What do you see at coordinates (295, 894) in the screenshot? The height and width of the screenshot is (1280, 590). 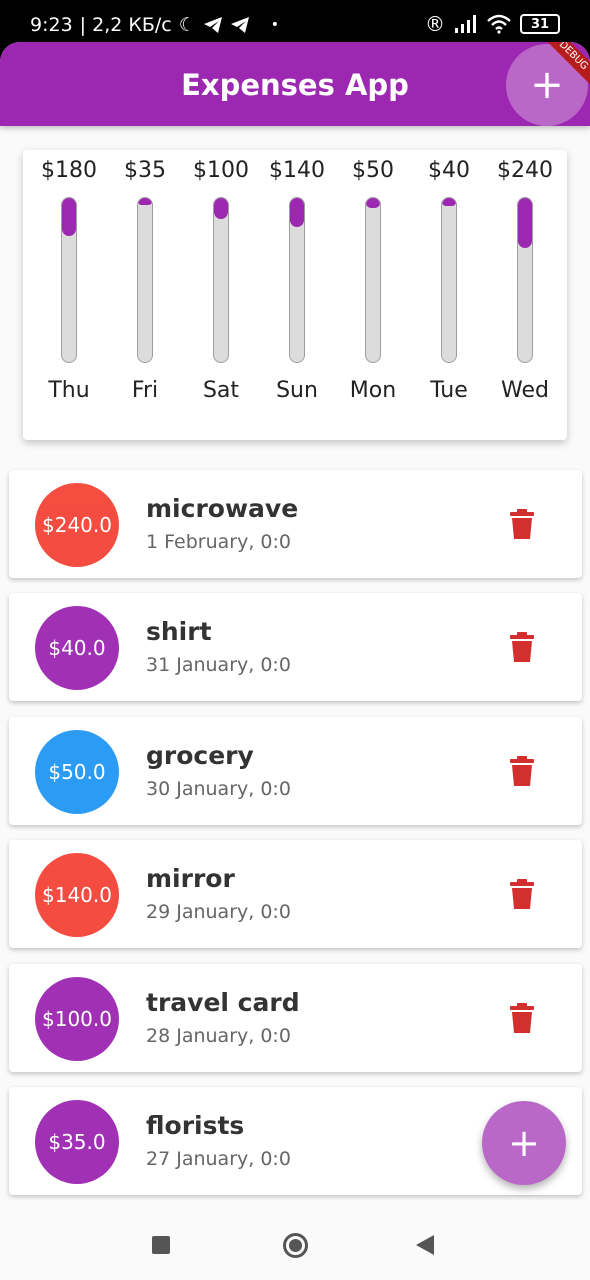 I see `transaction-item: $140.0 mirror 29 January, 0:0` at bounding box center [295, 894].